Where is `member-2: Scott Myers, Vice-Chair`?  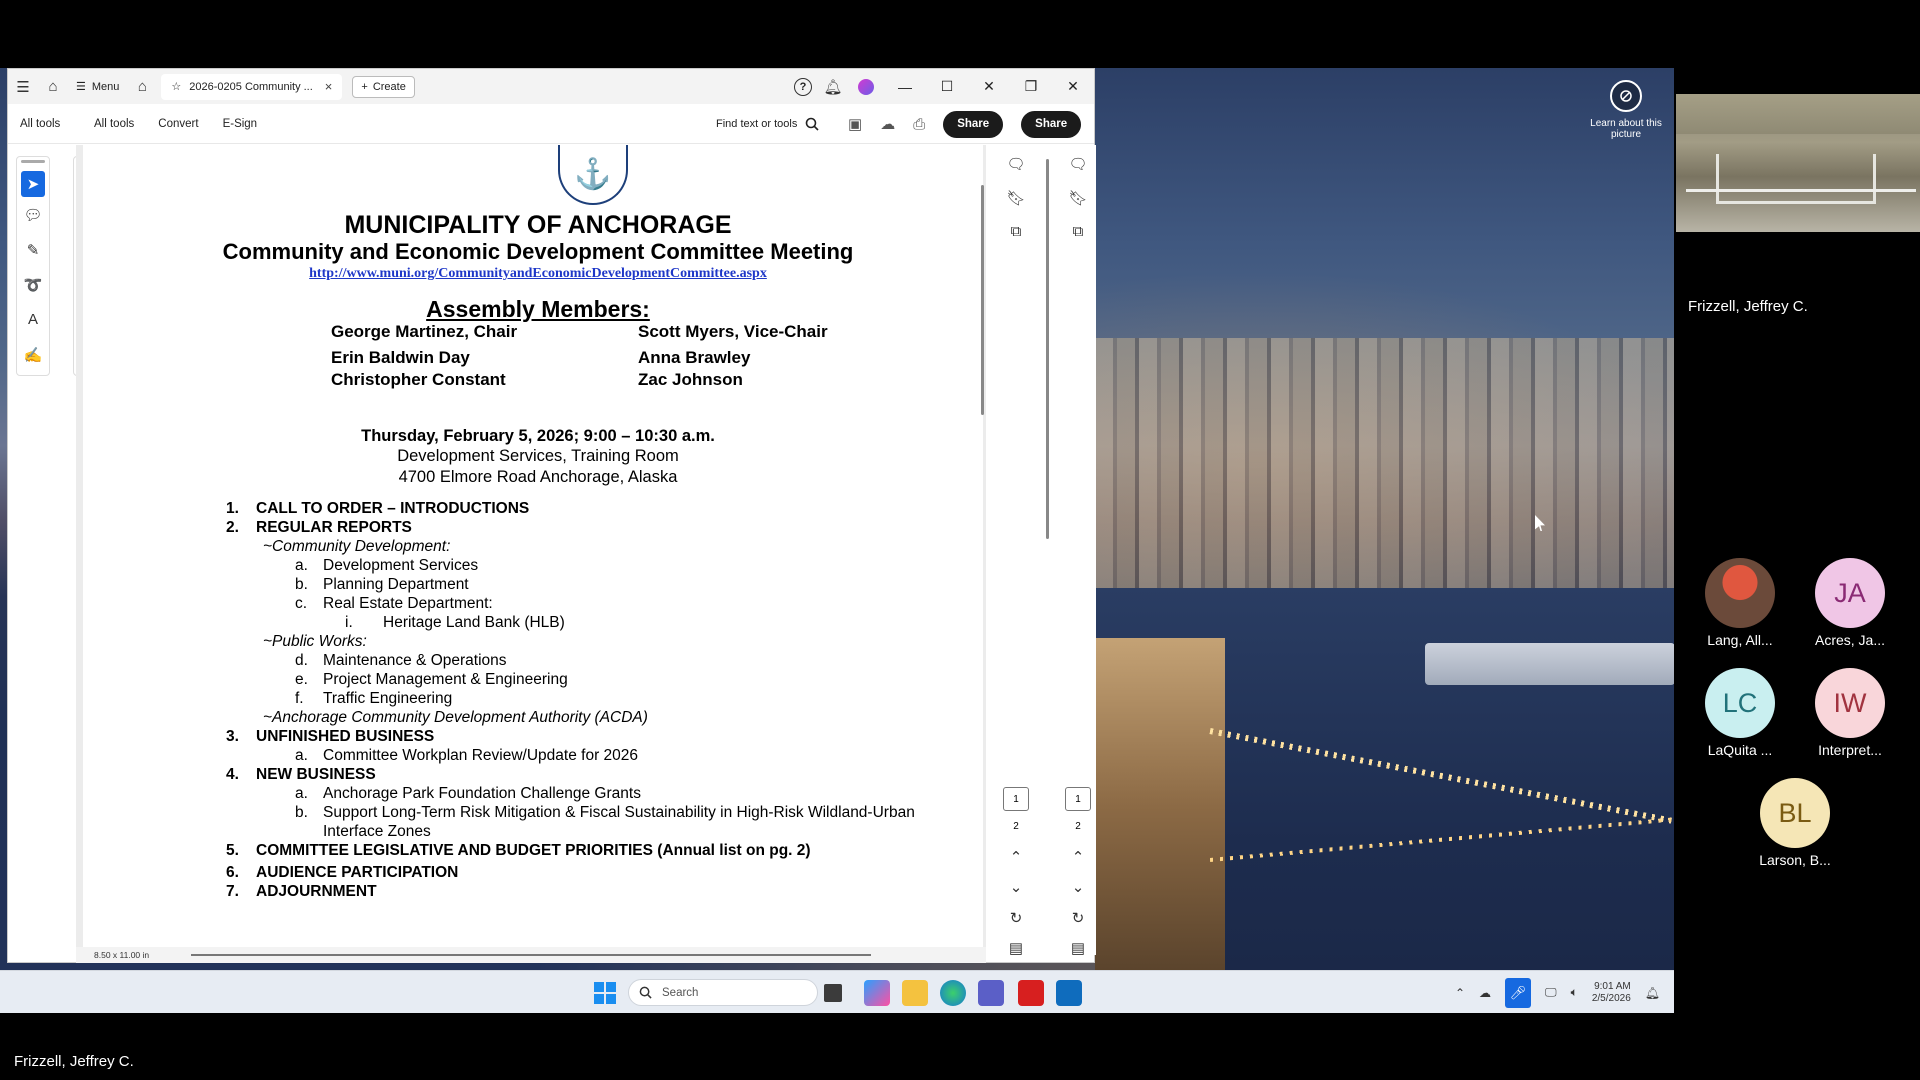 member-2: Scott Myers, Vice-Chair is located at coordinates (733, 331).